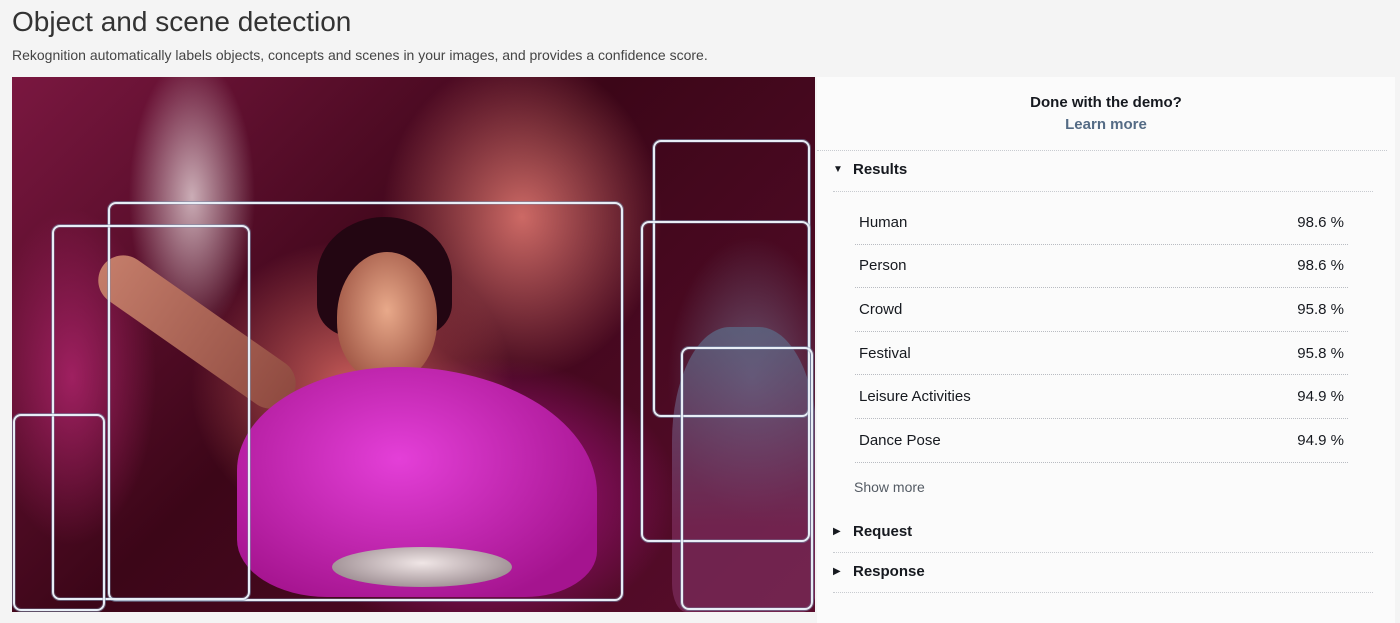  Describe the element at coordinates (885, 353) in the screenshot. I see `result-label: Festival` at that location.